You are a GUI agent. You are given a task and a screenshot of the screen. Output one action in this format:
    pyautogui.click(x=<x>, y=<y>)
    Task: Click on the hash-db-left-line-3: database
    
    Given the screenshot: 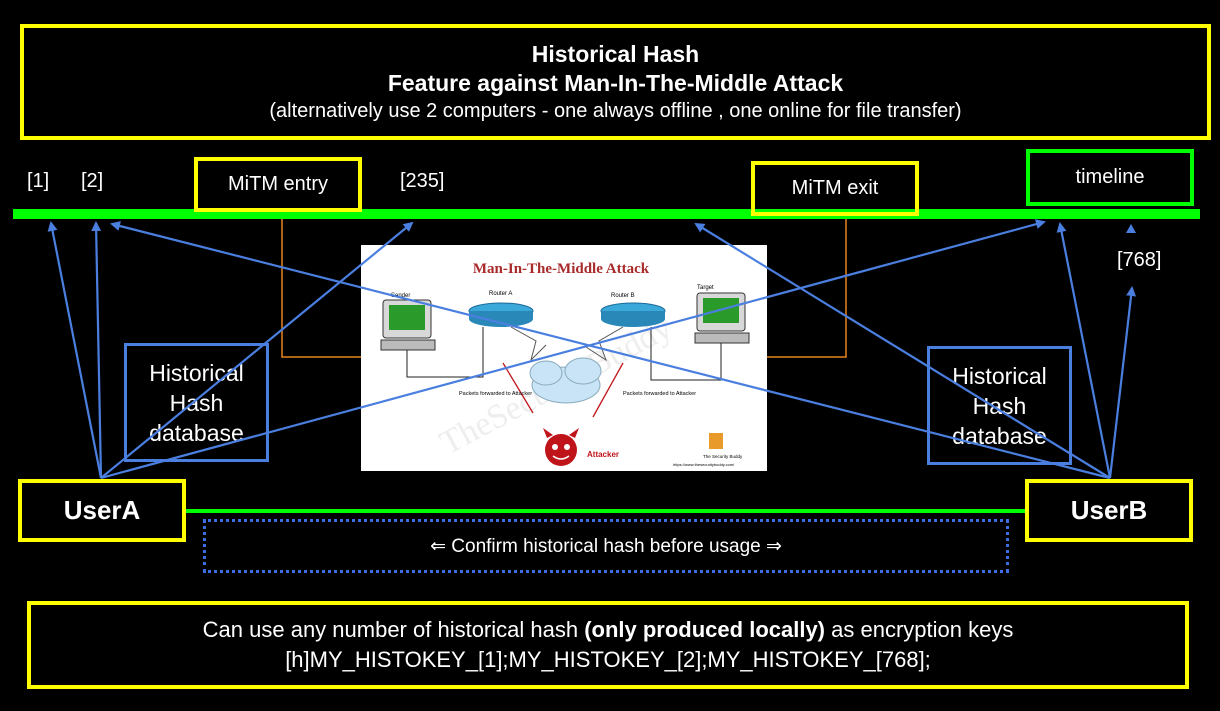 What is the action you would take?
    pyautogui.click(x=196, y=432)
    